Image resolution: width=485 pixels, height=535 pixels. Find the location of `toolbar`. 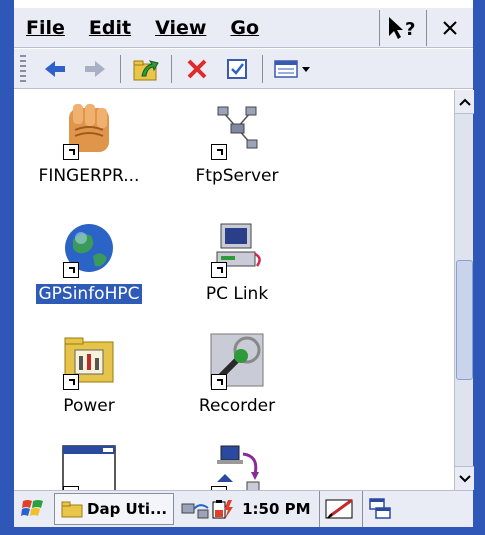

toolbar is located at coordinates (243, 69).